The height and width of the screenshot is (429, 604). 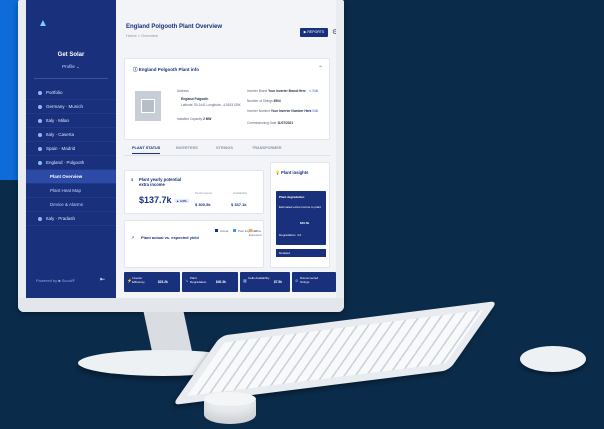 I want to click on sidebar-item-label: Spain · Madrid, so click(x=61, y=148).